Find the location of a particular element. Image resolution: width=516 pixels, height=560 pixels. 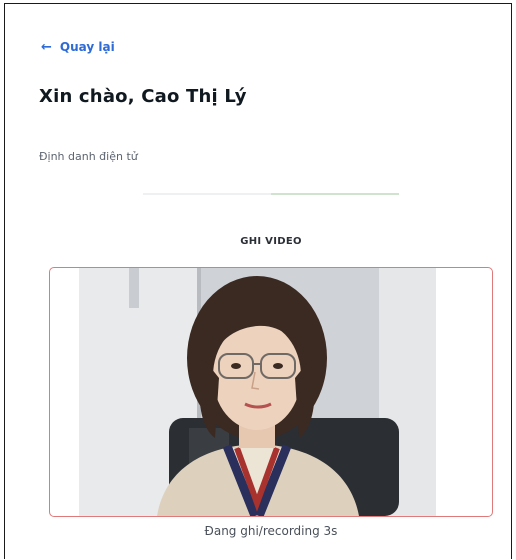

recording-status: Đang ghi/recording 3s is located at coordinates (271, 531).